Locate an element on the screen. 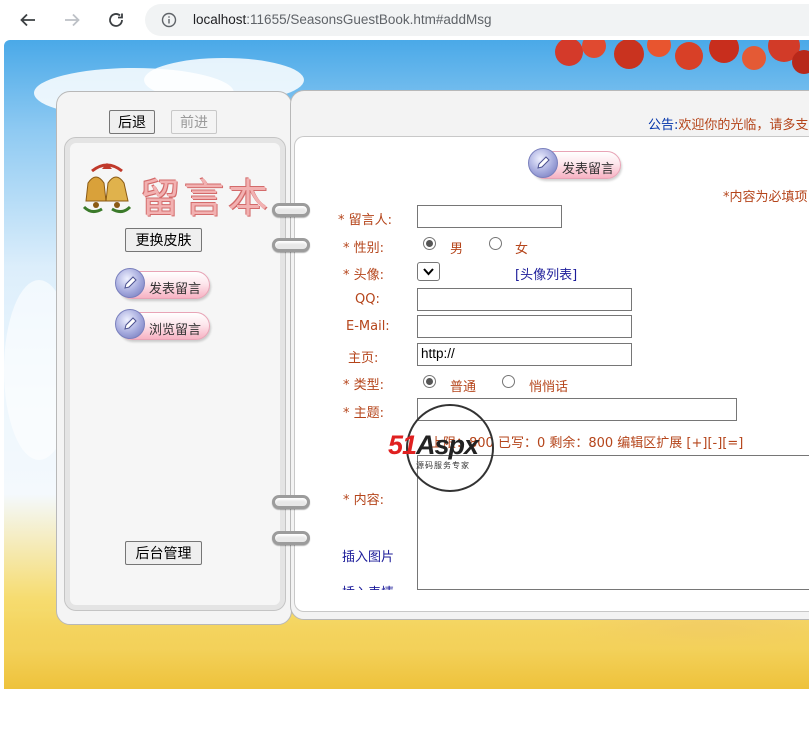 The height and width of the screenshot is (745, 809). type-normal-radio is located at coordinates (429, 381).